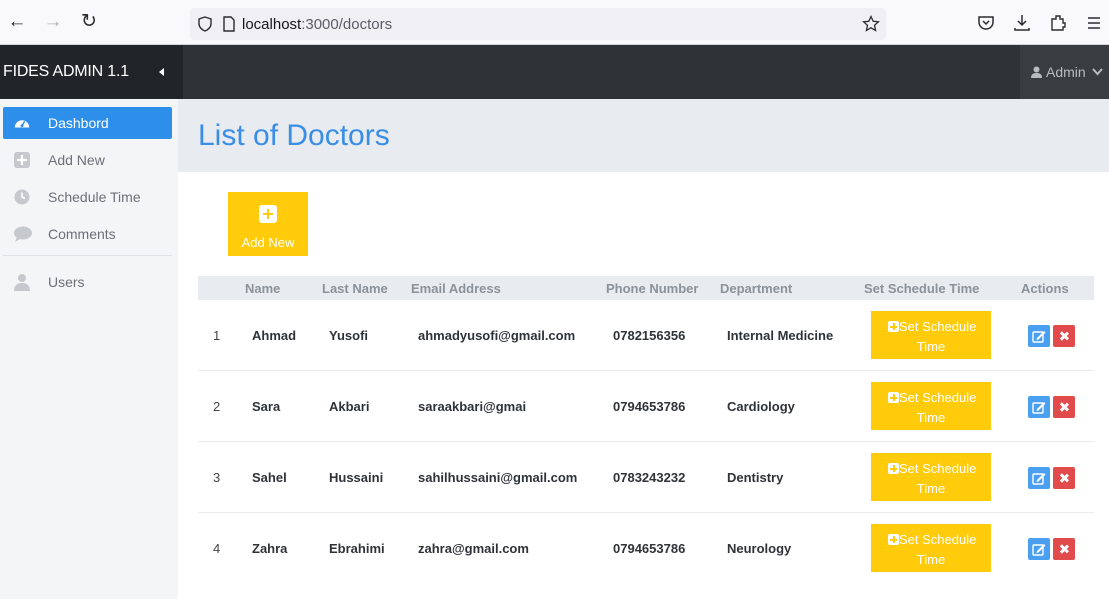  Describe the element at coordinates (1094, 23) in the screenshot. I see `menu-icon` at that location.